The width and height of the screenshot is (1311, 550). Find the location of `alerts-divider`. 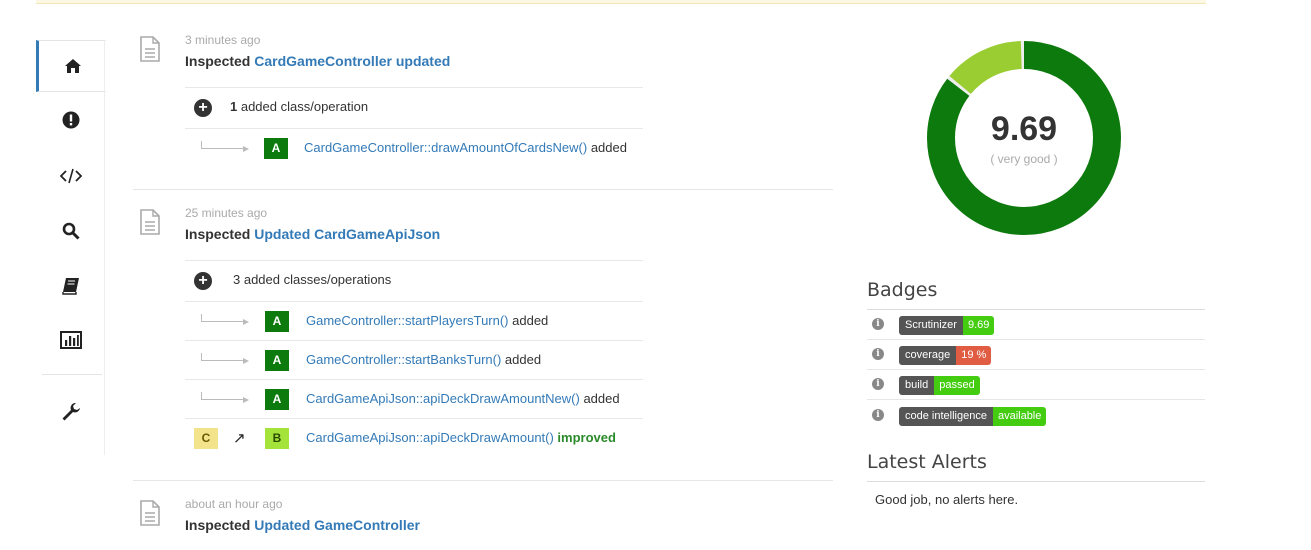

alerts-divider is located at coordinates (1036, 481).